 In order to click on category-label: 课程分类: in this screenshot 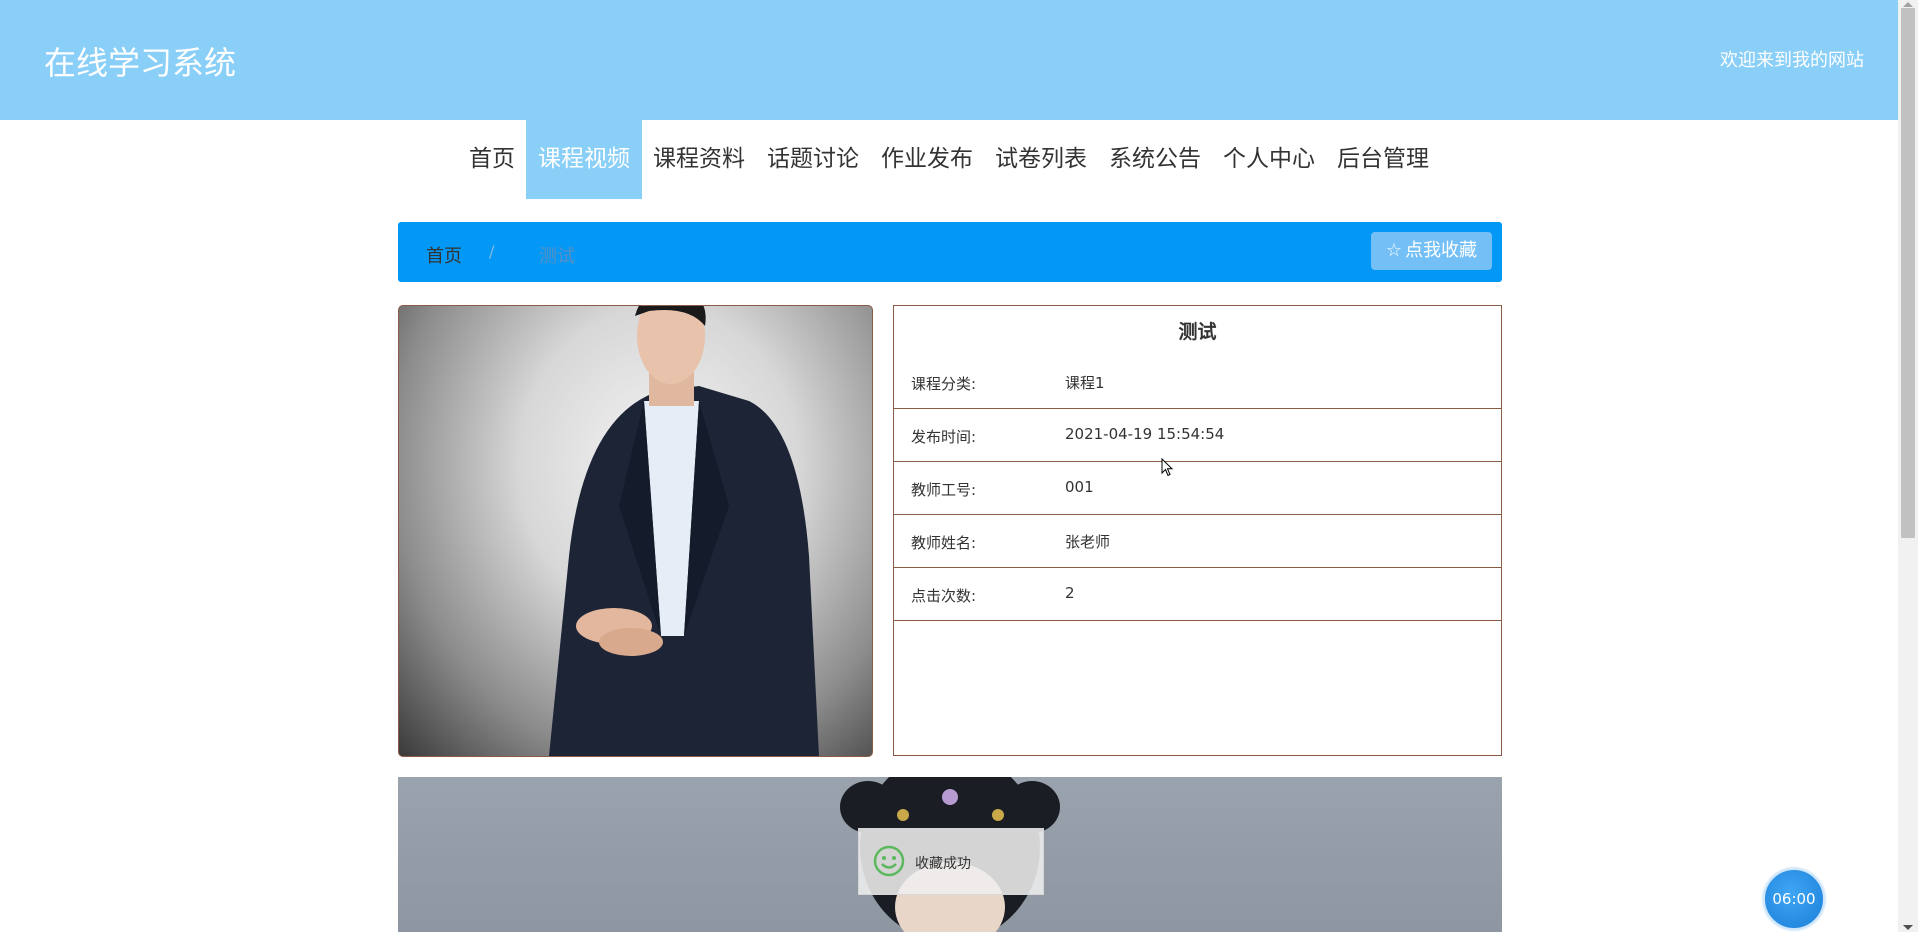, I will do `click(944, 384)`.